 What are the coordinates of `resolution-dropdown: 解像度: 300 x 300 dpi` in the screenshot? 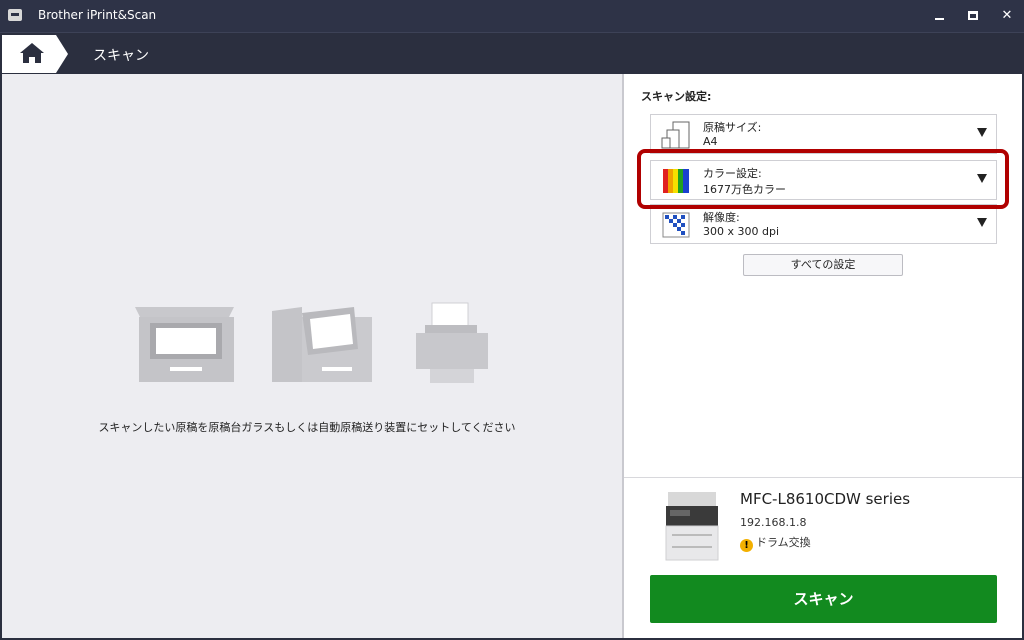 It's located at (823, 224).